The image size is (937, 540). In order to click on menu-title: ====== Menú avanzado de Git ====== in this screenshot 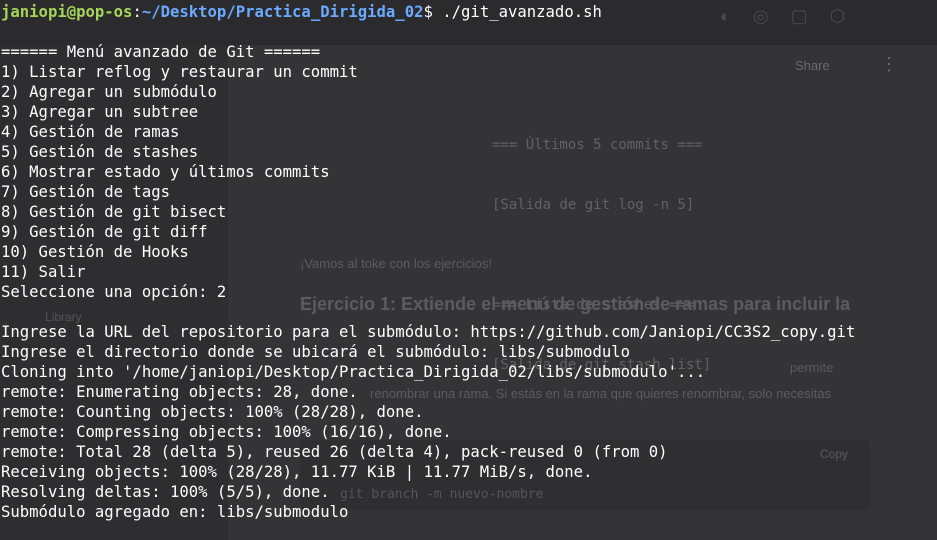, I will do `click(161, 52)`.